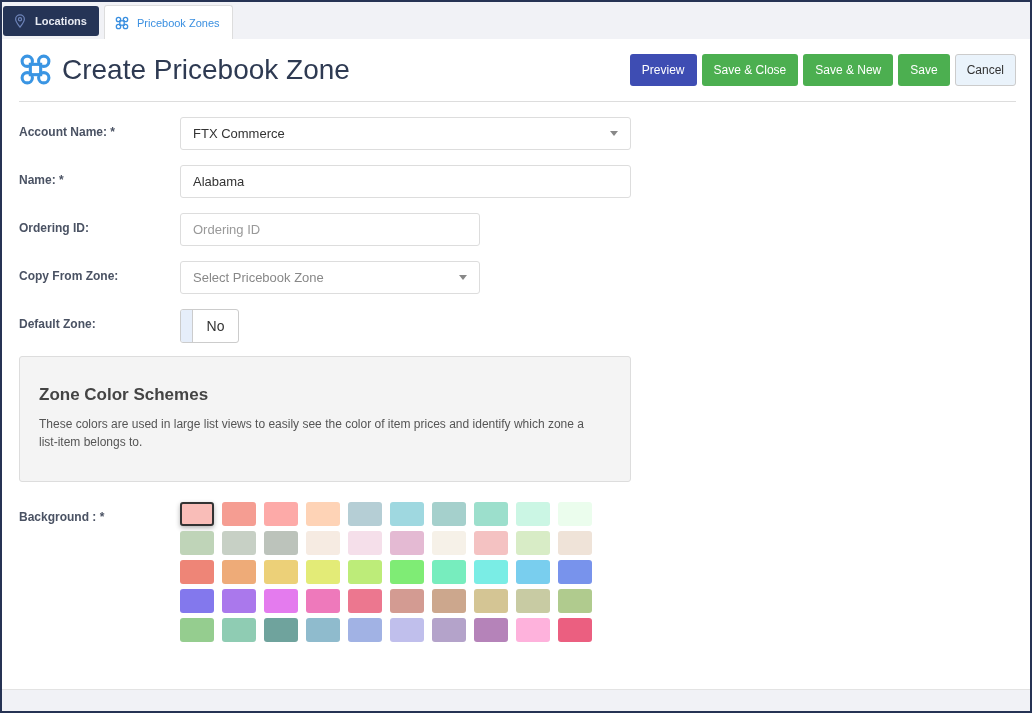 The image size is (1032, 713). I want to click on location-pin-icon, so click(20, 21).